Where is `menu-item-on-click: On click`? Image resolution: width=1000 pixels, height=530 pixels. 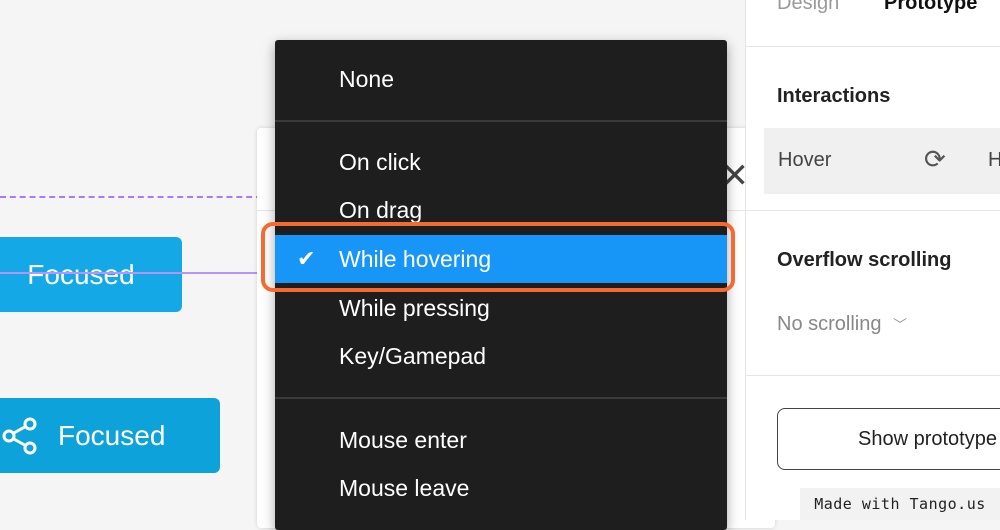
menu-item-on-click: On click is located at coordinates (501, 162).